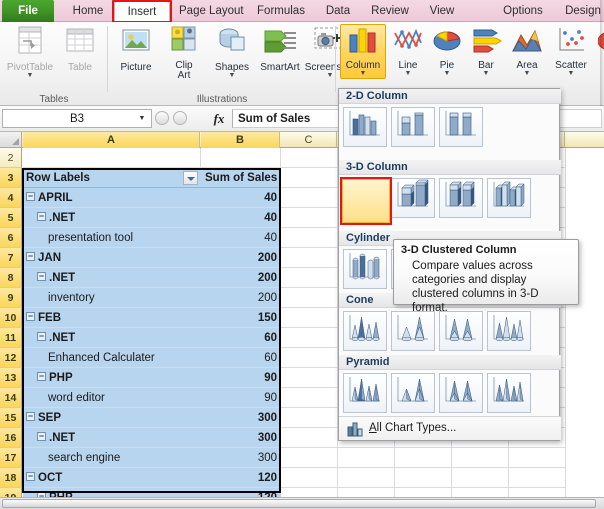 This screenshot has height=509, width=604. Describe the element at coordinates (408, 51) in the screenshot. I see `line-chart-button: Line ▼` at that location.